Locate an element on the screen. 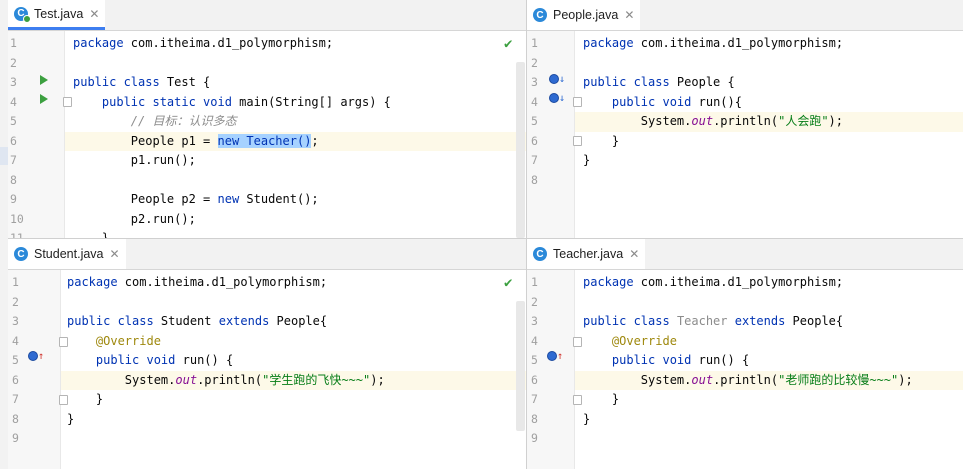 The image size is (963, 469). tab-label: Student.java is located at coordinates (69, 254).